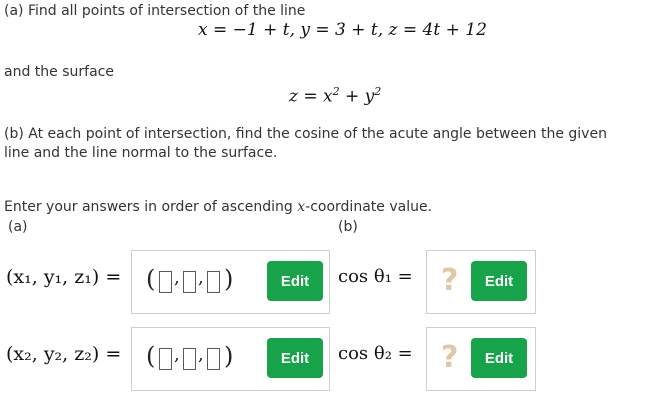 The image size is (662, 412). What do you see at coordinates (151, 207) in the screenshot?
I see `instructions-before: Enter your answers in order of ascending` at bounding box center [151, 207].